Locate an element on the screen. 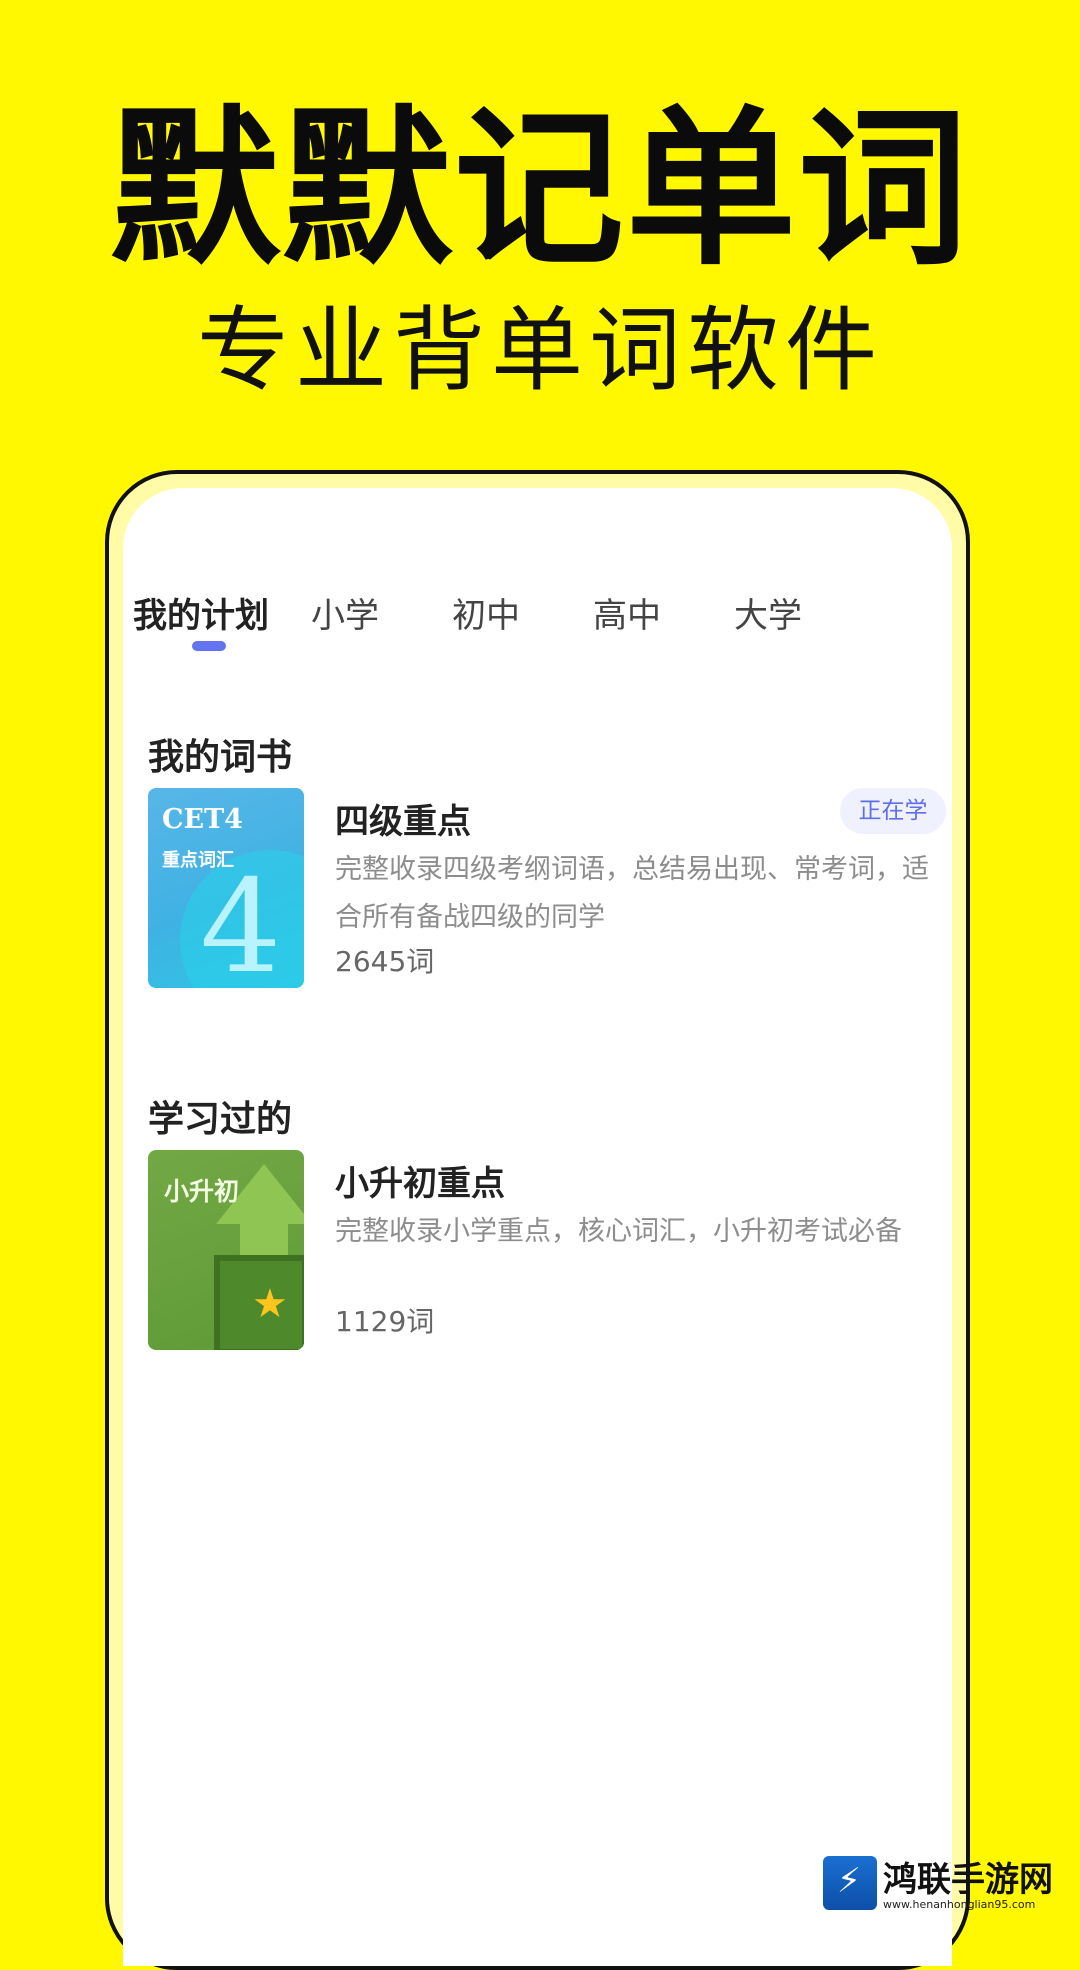  promo-subheadline: 专业背单词软件 is located at coordinates (539, 350).